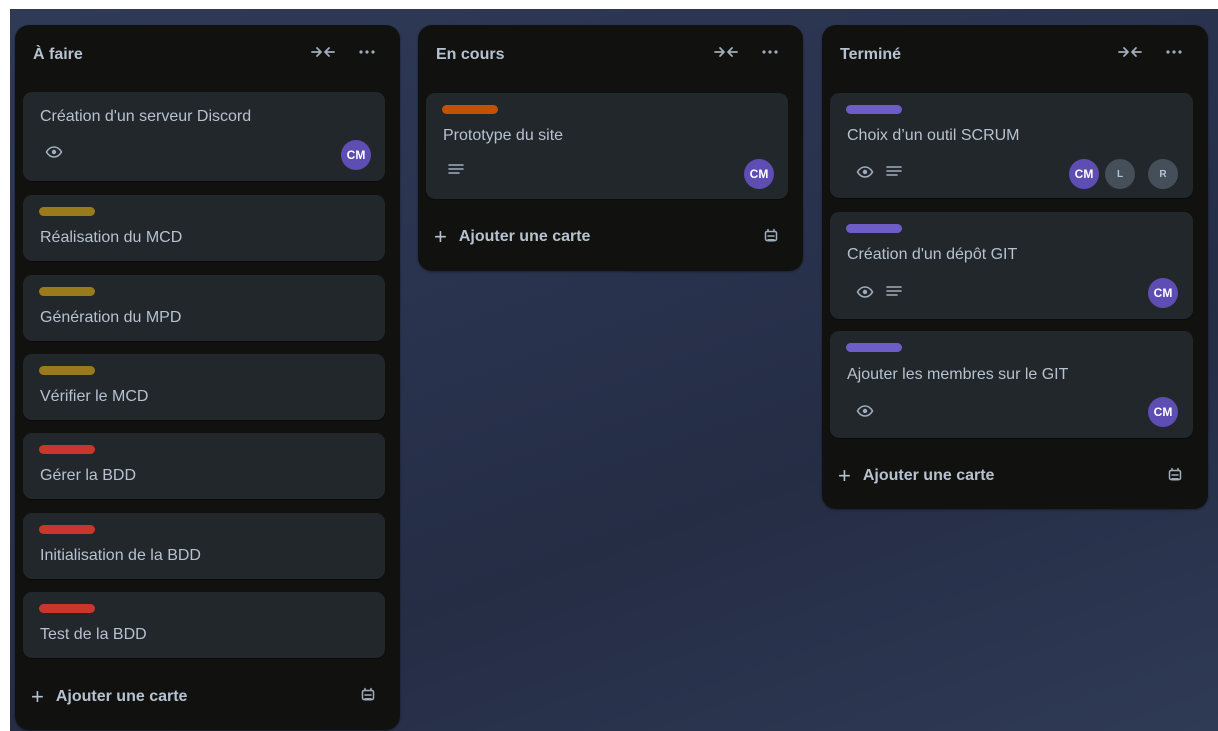 The width and height of the screenshot is (1218, 731). I want to click on card: Création d'un dépôt GIT CM, so click(1011, 265).